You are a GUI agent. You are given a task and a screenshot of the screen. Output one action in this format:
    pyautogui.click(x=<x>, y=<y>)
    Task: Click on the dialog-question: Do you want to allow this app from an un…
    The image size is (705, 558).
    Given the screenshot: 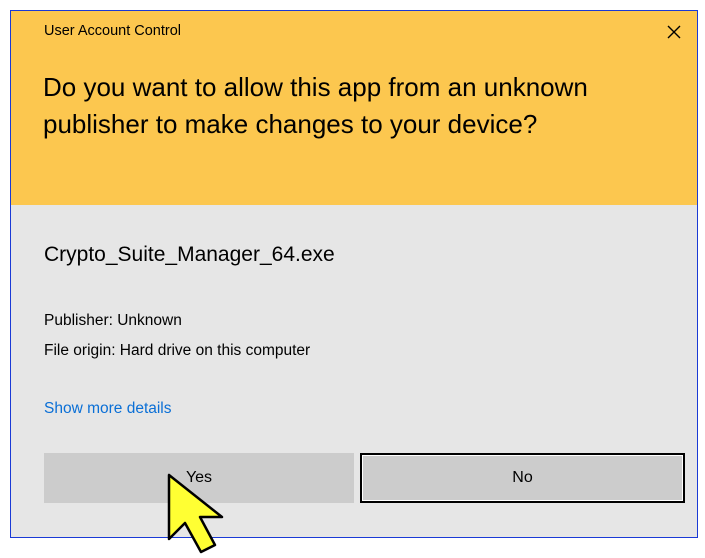 What is the action you would take?
    pyautogui.click(x=315, y=105)
    